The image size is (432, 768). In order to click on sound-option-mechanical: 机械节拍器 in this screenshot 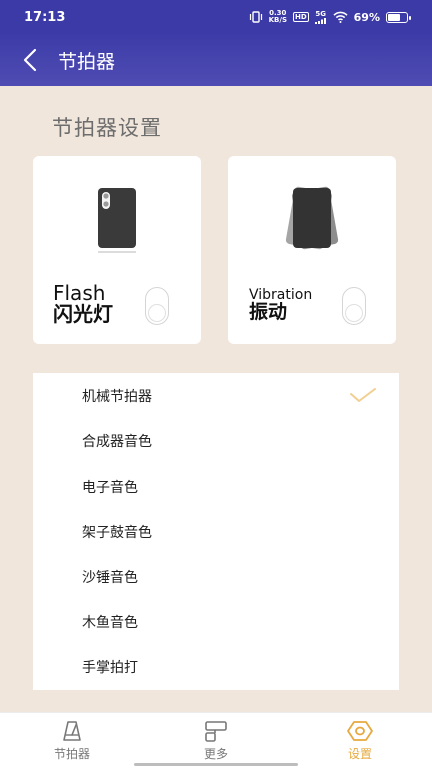, I will do `click(216, 395)`.